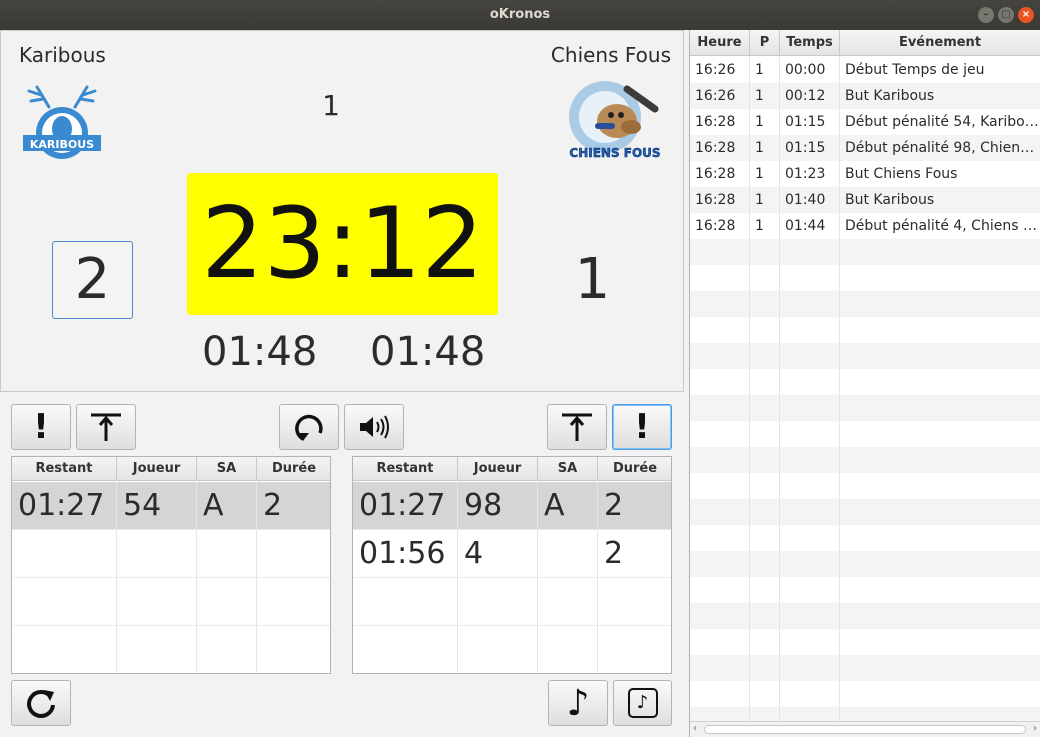 The height and width of the screenshot is (737, 1040). I want to click on horn-button, so click(374, 427).